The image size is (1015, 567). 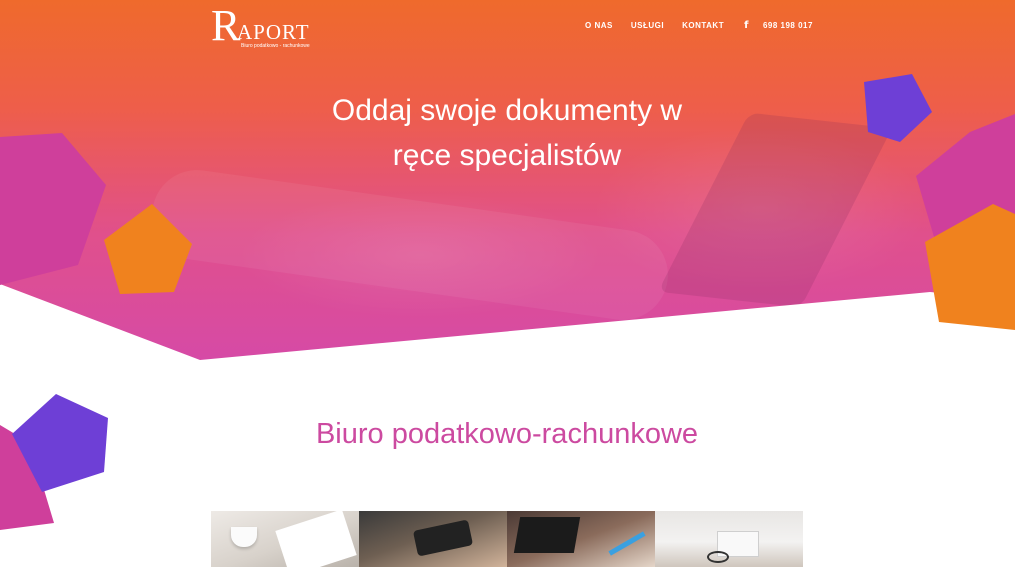 What do you see at coordinates (148, 249) in the screenshot?
I see `orange-pentagon-shape-left` at bounding box center [148, 249].